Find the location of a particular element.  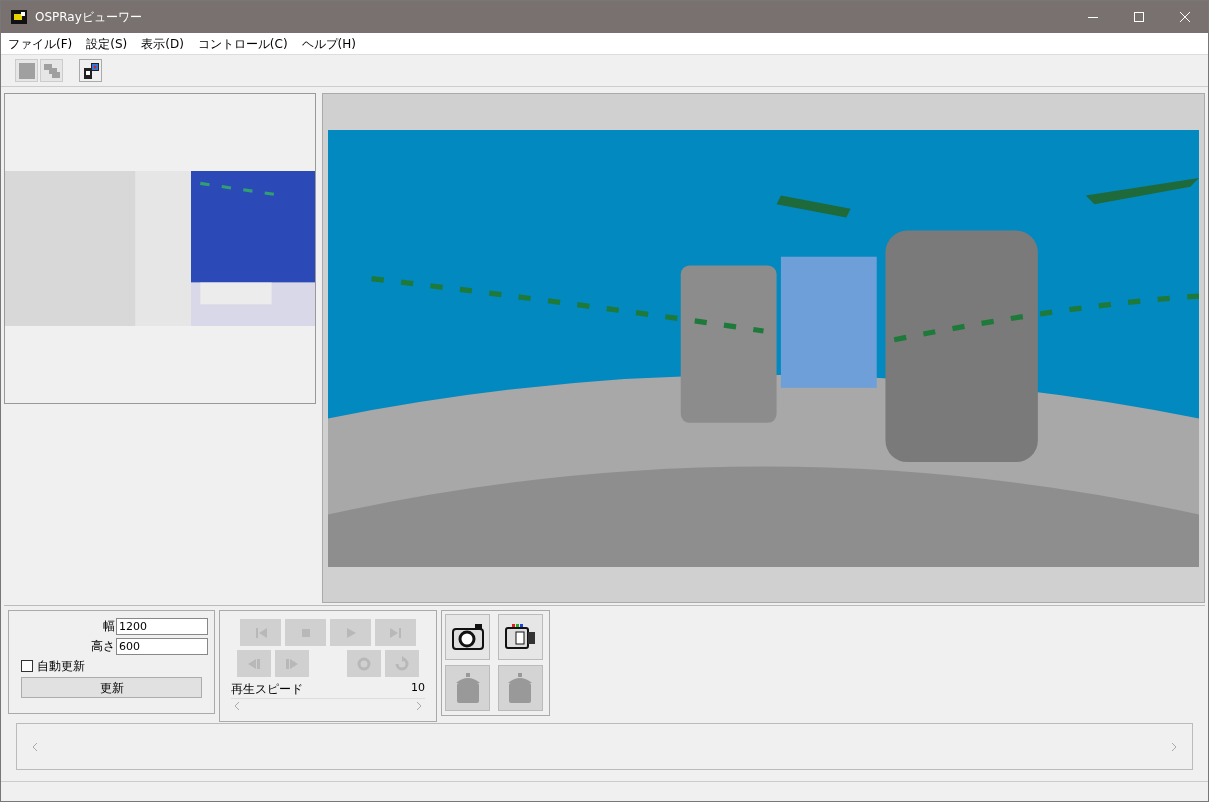

speed-scrollbar is located at coordinates (328, 705).